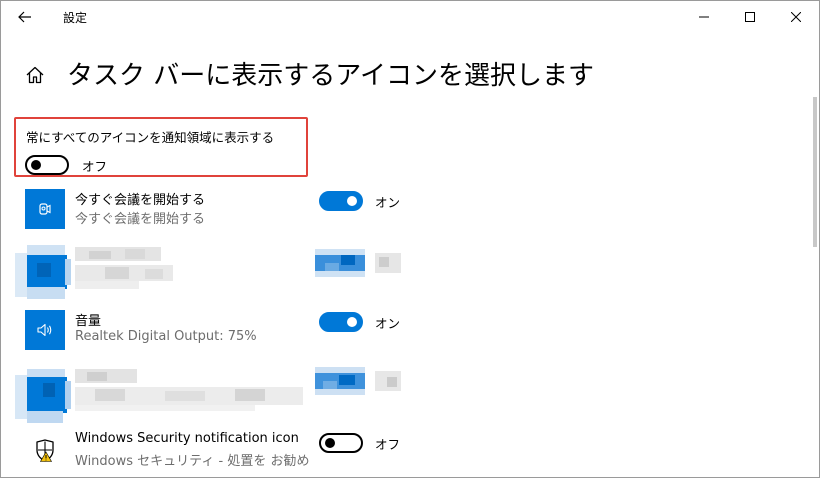 The image size is (820, 478). What do you see at coordinates (341, 201) in the screenshot?
I see `meet-now-toggle` at bounding box center [341, 201].